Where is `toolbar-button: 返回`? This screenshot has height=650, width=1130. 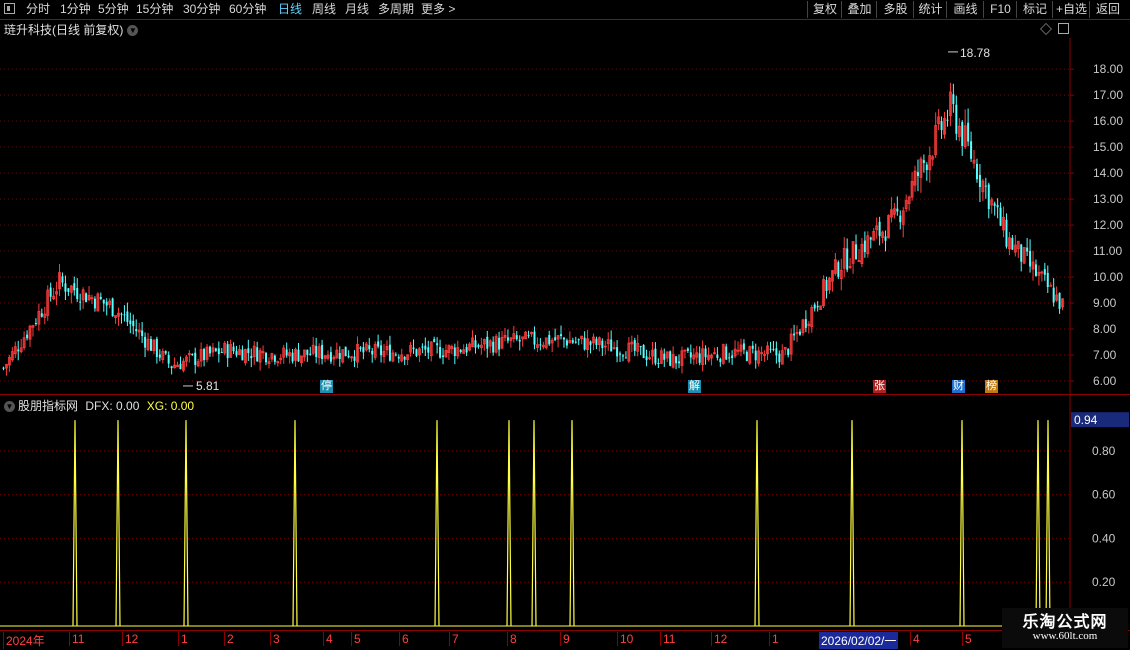 toolbar-button: 返回 is located at coordinates (1107, 9).